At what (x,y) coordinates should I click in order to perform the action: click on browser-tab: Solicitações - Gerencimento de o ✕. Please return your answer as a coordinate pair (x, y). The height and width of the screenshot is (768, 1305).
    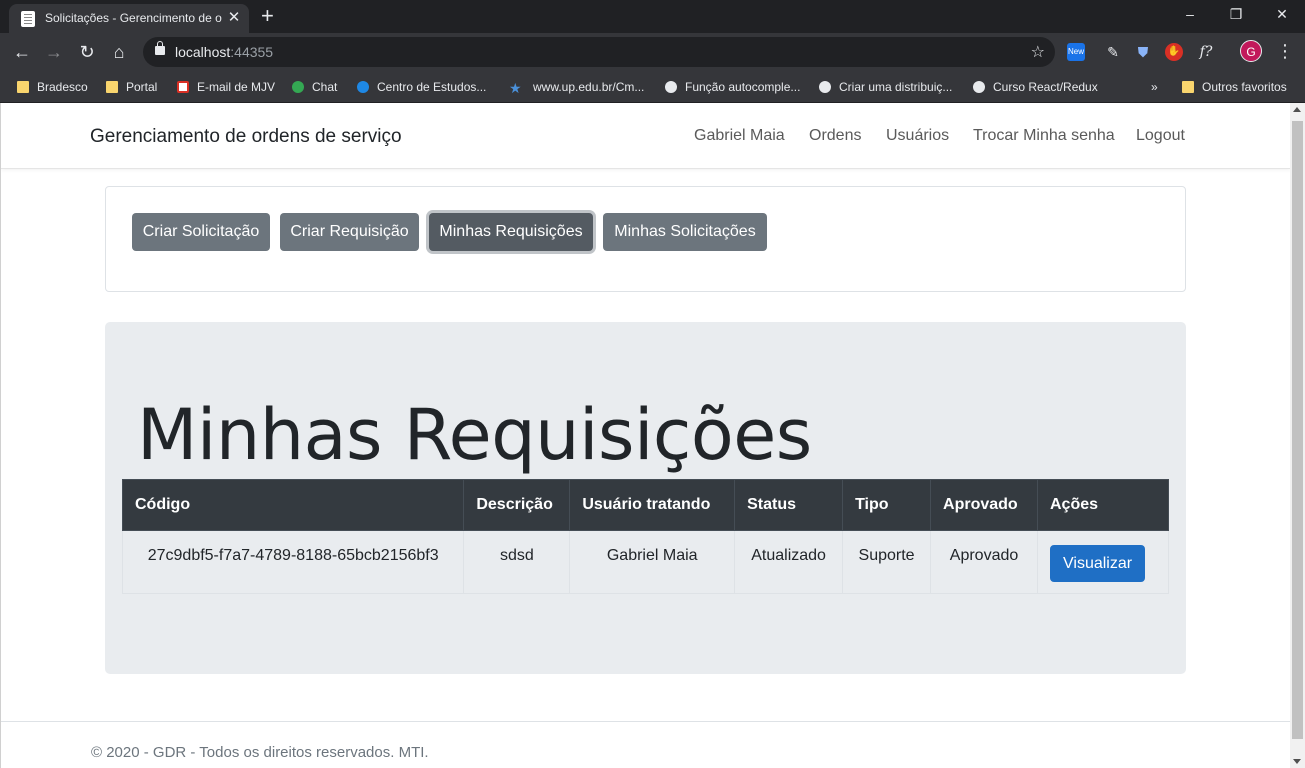
    Looking at the image, I should click on (129, 18).